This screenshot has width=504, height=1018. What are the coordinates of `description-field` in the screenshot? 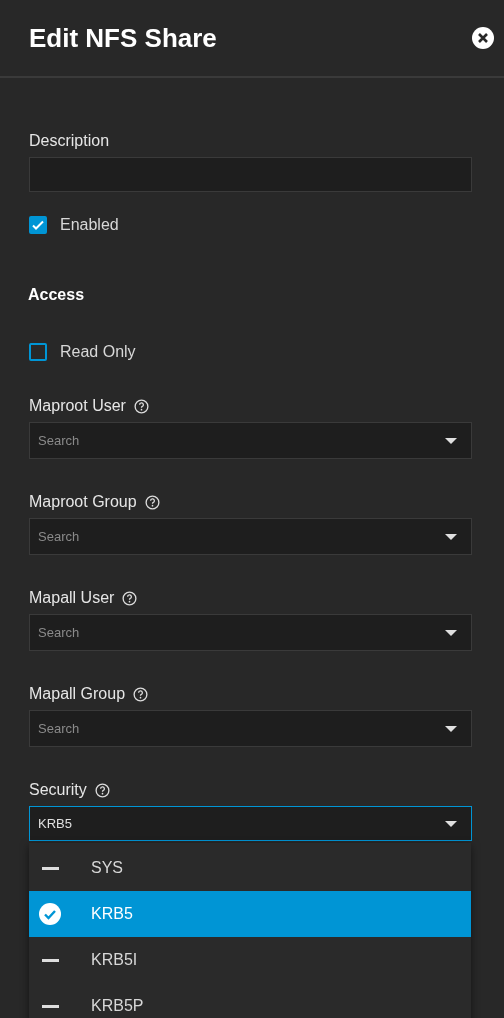 It's located at (250, 174).